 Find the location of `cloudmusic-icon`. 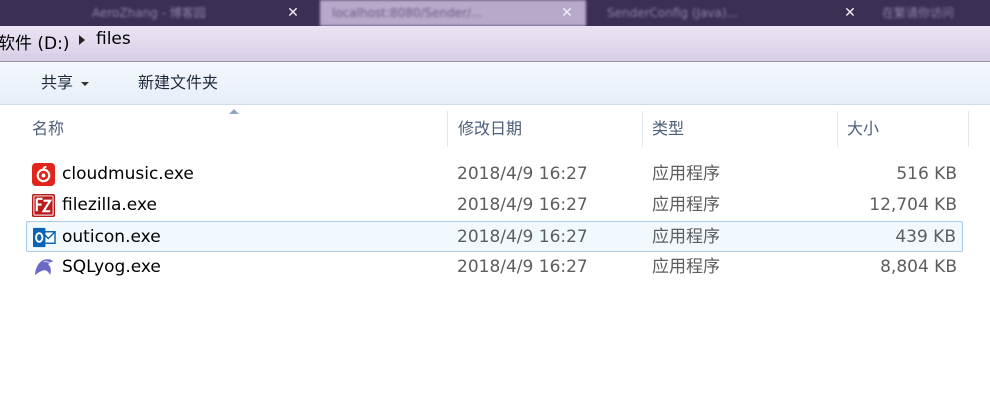

cloudmusic-icon is located at coordinates (43, 174).